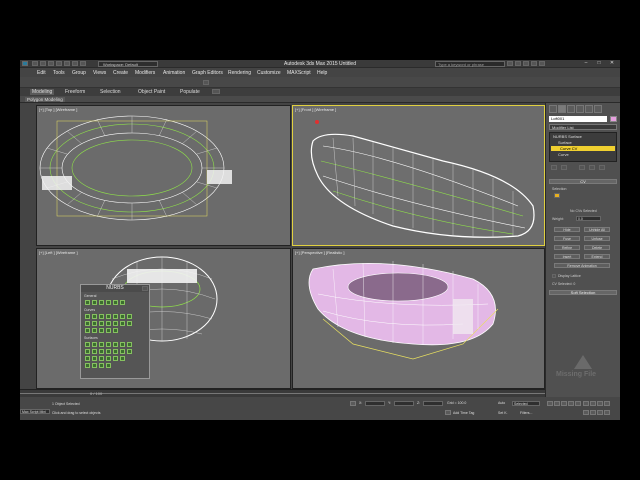 The width and height of the screenshot is (640, 480). Describe the element at coordinates (567, 256) in the screenshot. I see `insert-button: Insert` at that location.